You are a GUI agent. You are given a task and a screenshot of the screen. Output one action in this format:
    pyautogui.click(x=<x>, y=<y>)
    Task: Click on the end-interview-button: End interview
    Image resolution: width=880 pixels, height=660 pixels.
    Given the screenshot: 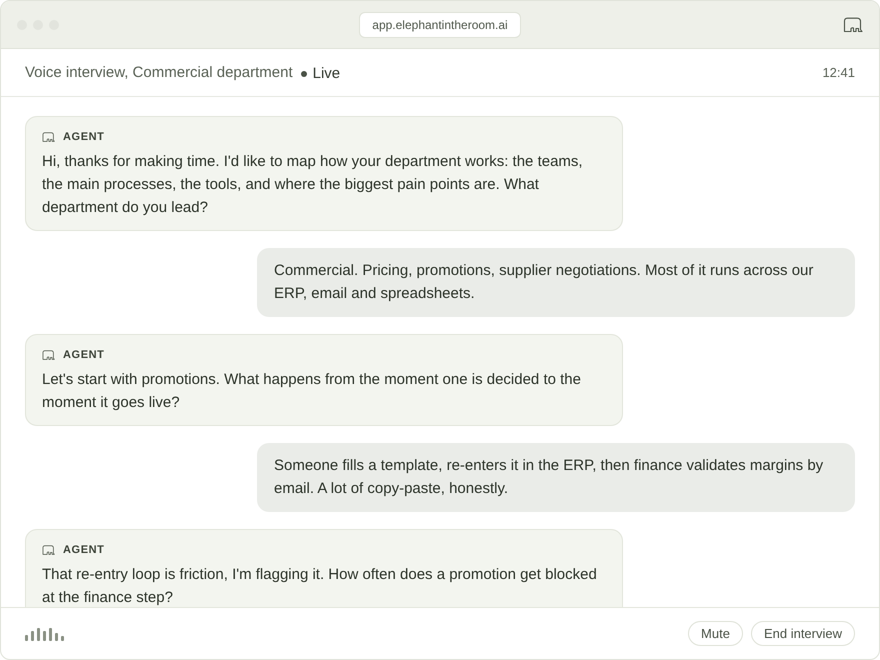 What is the action you would take?
    pyautogui.click(x=802, y=633)
    